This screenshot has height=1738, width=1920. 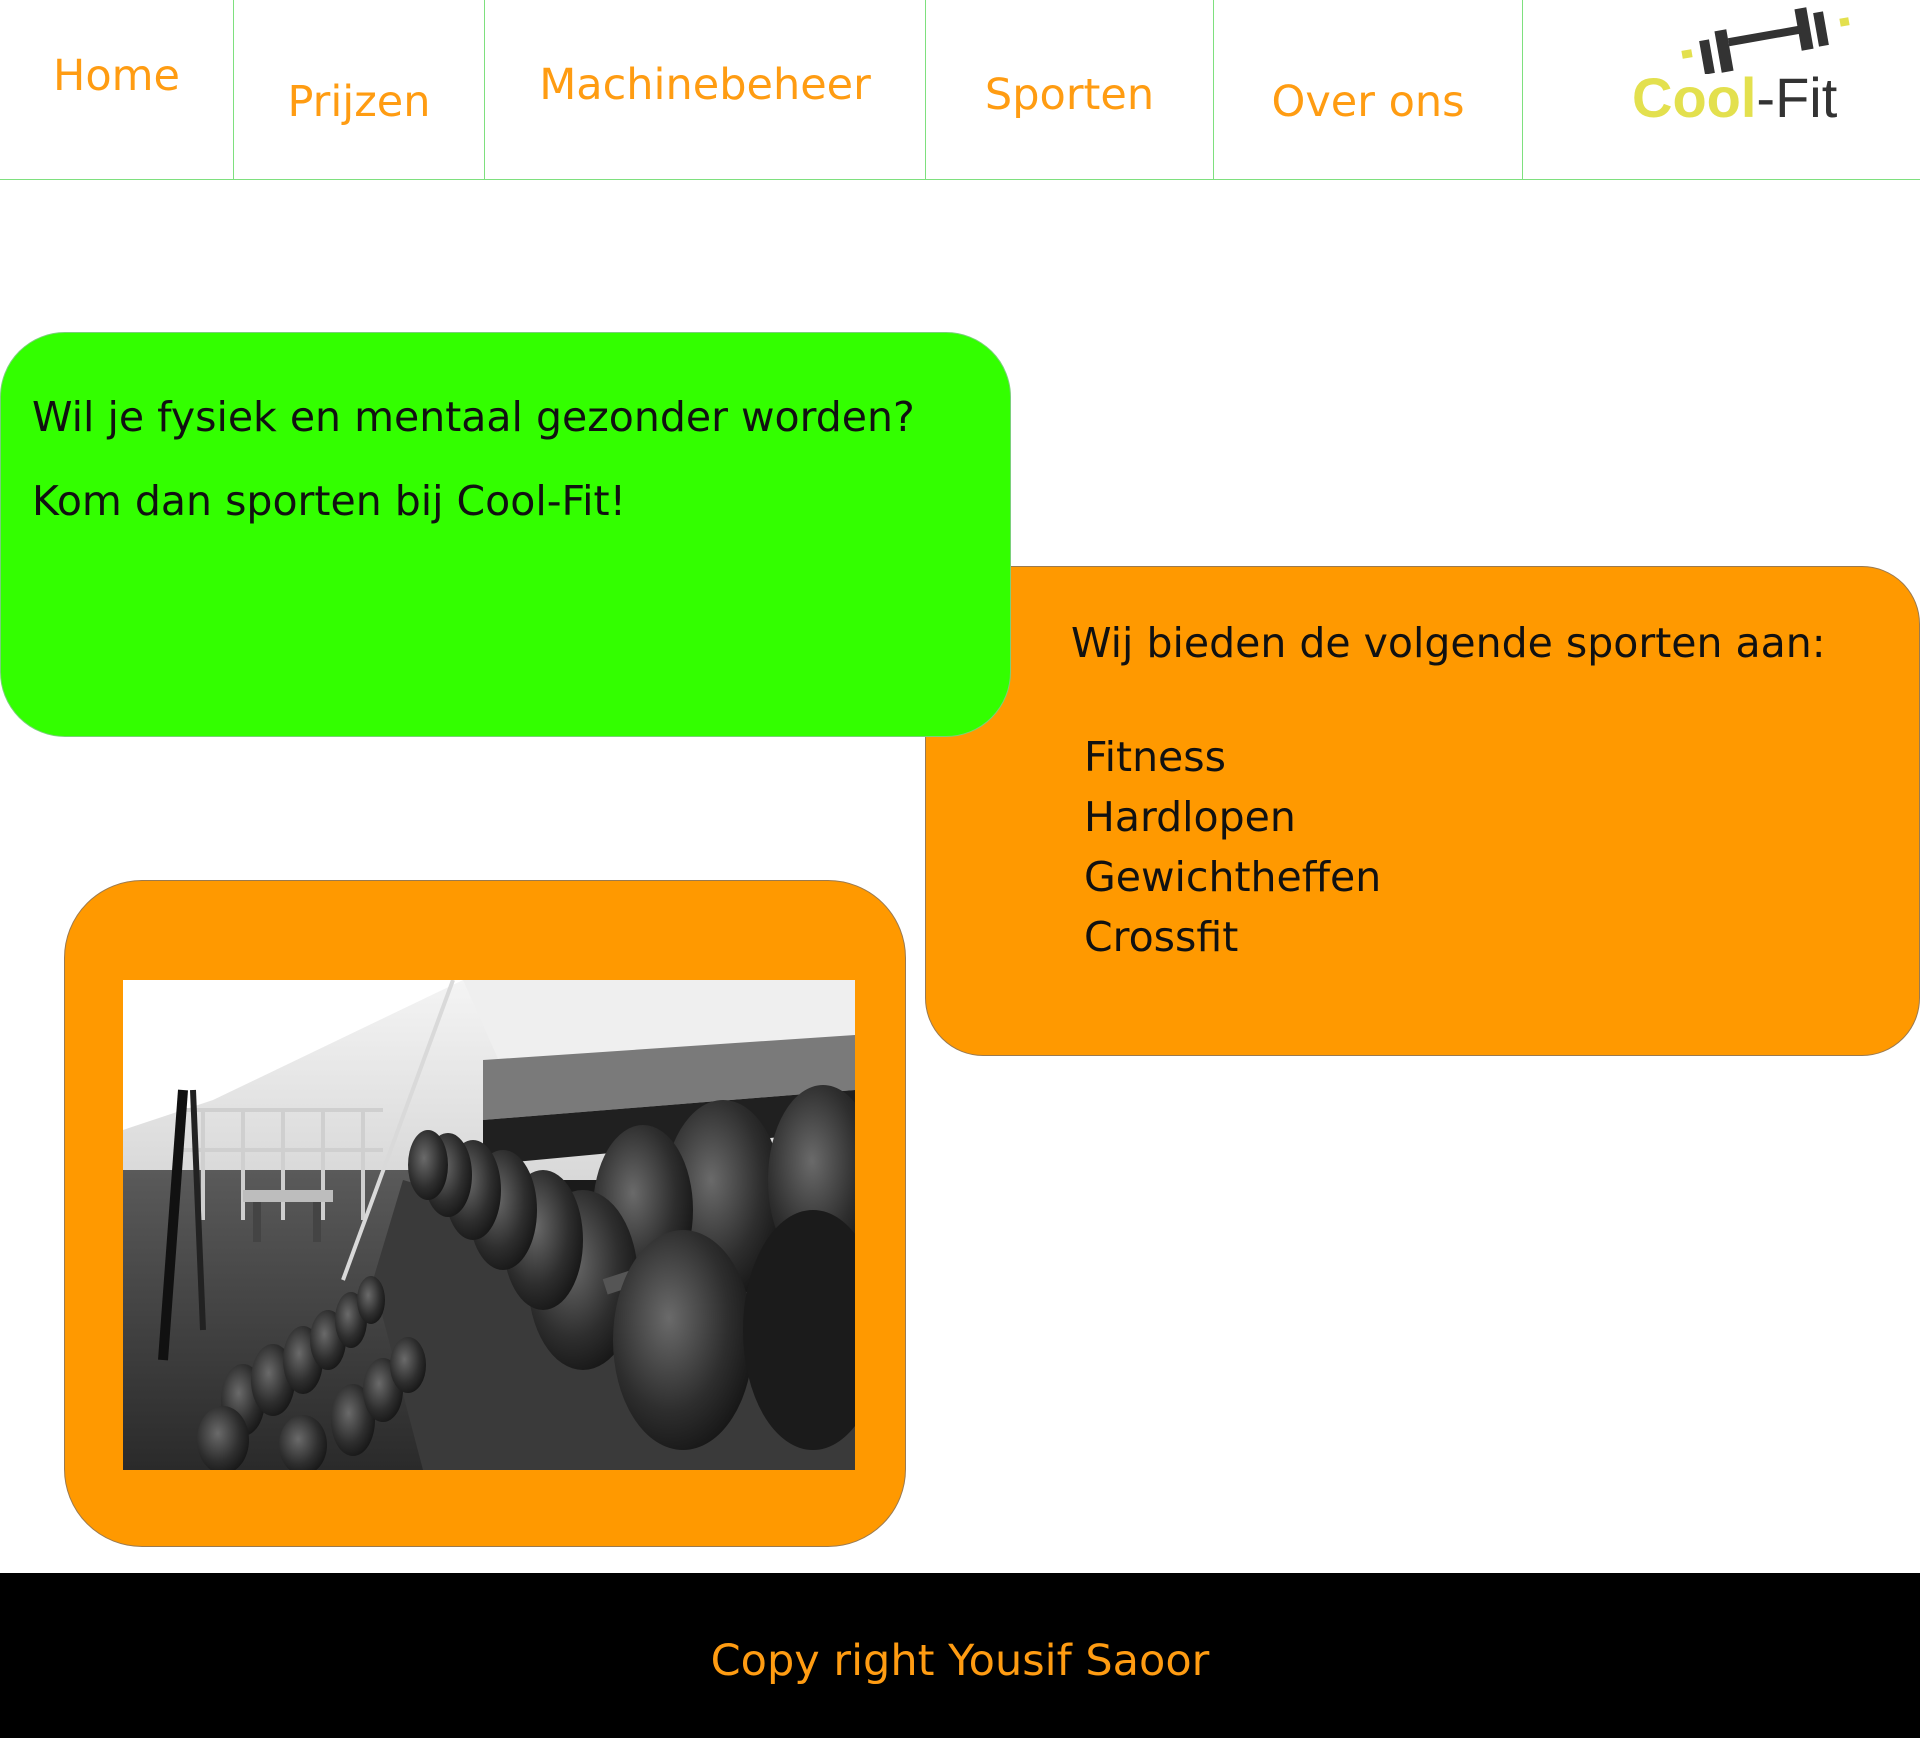 What do you see at coordinates (1765, 40) in the screenshot?
I see `barbell-icon` at bounding box center [1765, 40].